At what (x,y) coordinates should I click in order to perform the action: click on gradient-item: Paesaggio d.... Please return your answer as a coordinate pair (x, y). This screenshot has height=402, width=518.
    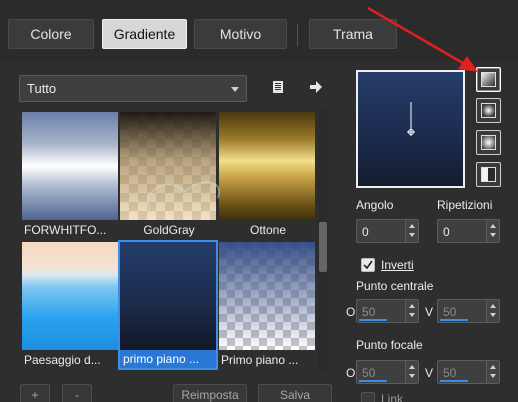
    Looking at the image, I should click on (70, 305).